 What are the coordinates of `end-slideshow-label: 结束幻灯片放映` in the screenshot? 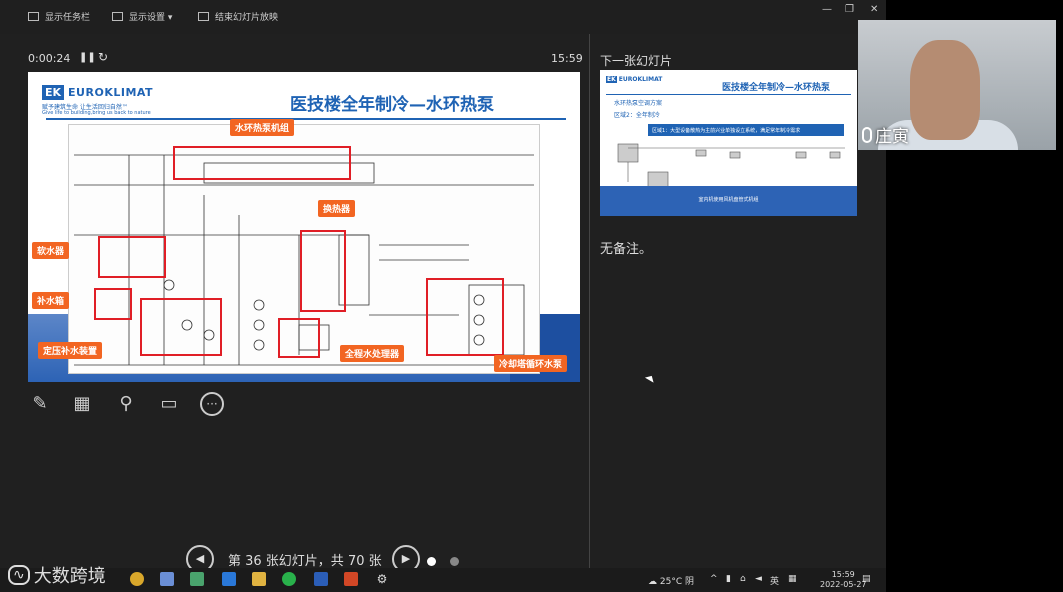 It's located at (247, 18).